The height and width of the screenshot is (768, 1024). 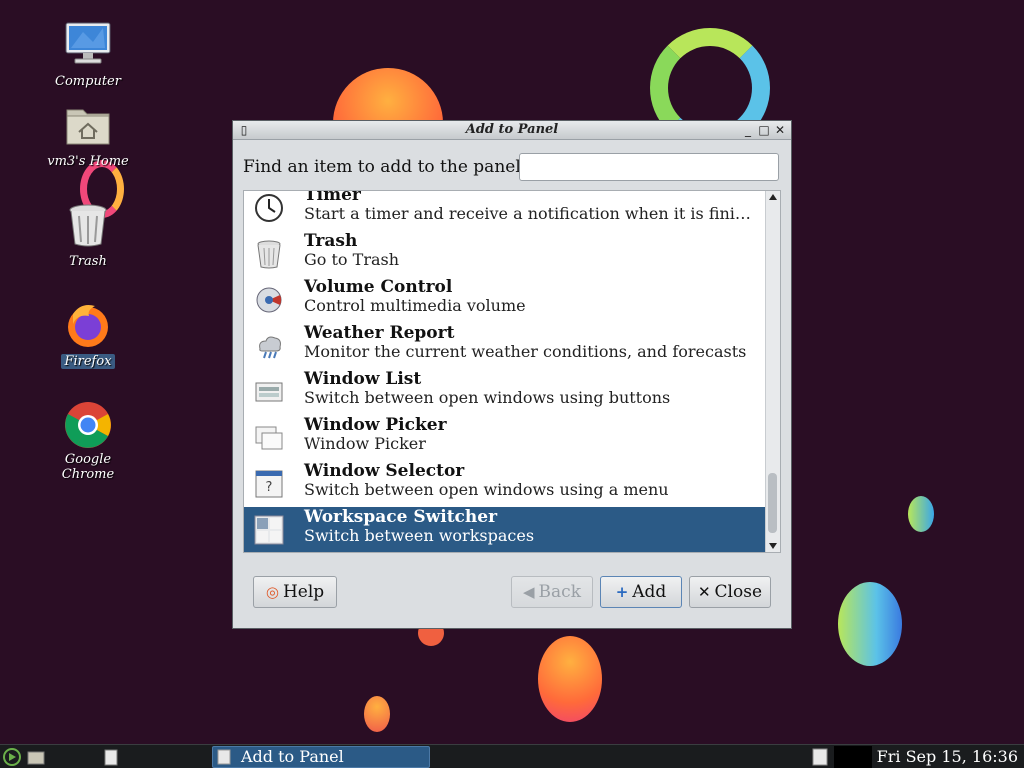 I want to click on list-item-name: Window List, so click(x=363, y=379).